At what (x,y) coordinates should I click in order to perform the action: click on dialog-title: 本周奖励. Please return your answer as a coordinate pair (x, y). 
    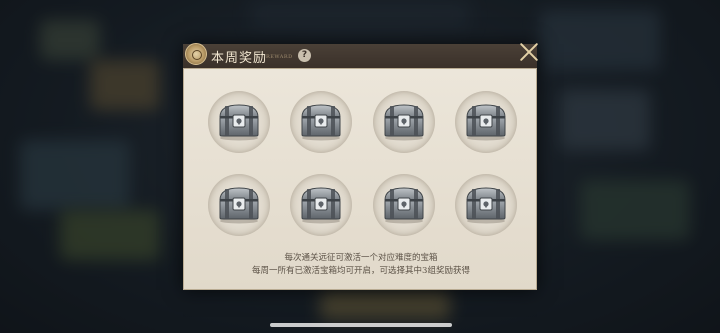
    Looking at the image, I should click on (239, 58).